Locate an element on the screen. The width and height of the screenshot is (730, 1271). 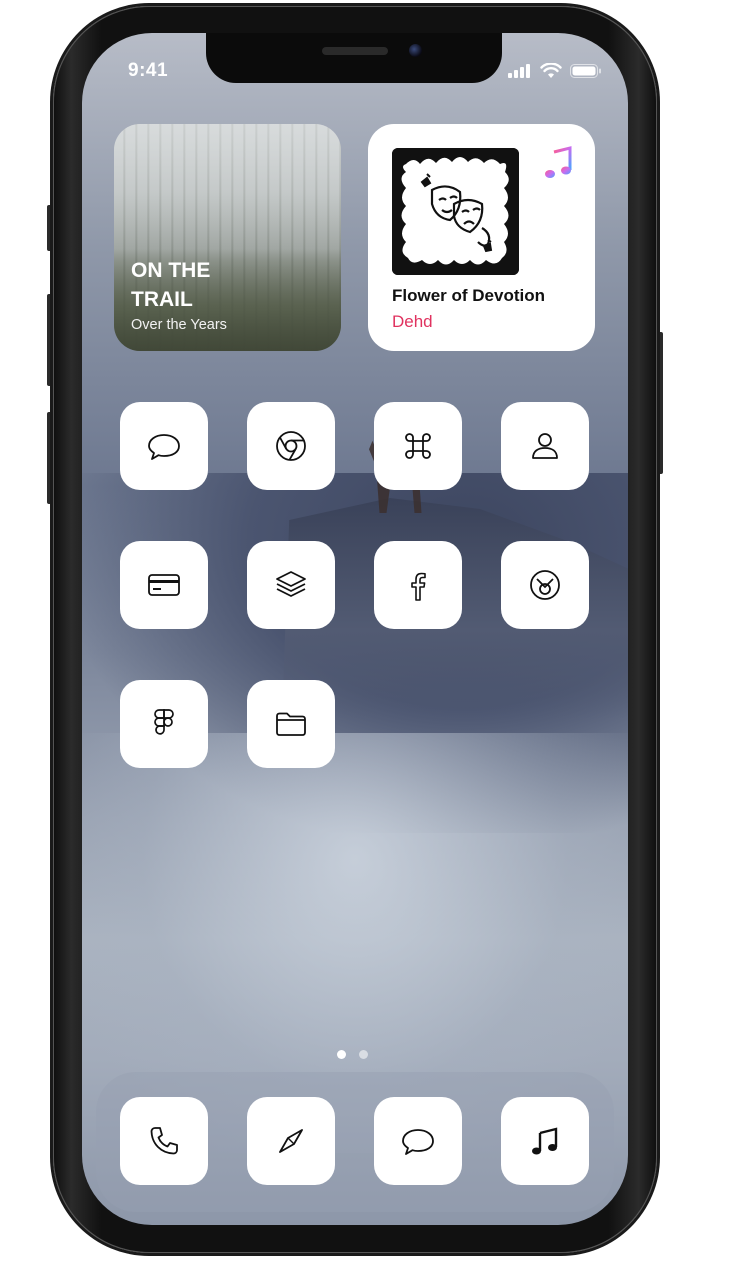
music-widget: Flower of Devotion Dehd is located at coordinates (481, 237).